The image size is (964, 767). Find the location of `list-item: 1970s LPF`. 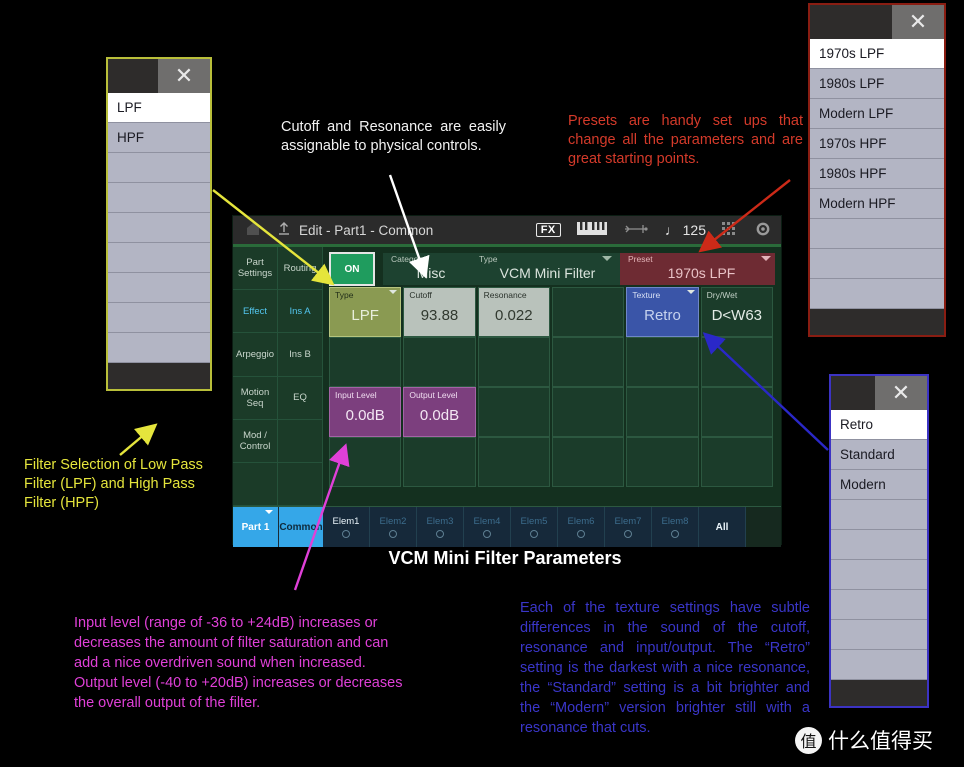

list-item: 1970s LPF is located at coordinates (877, 54).